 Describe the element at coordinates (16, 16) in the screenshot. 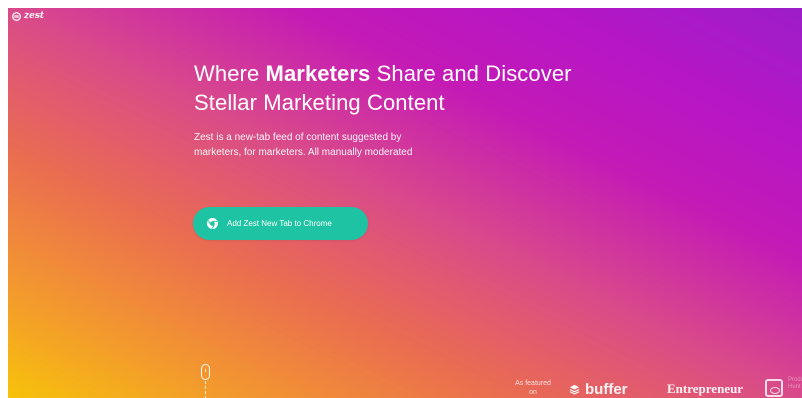

I see `zest-logo-icon` at that location.